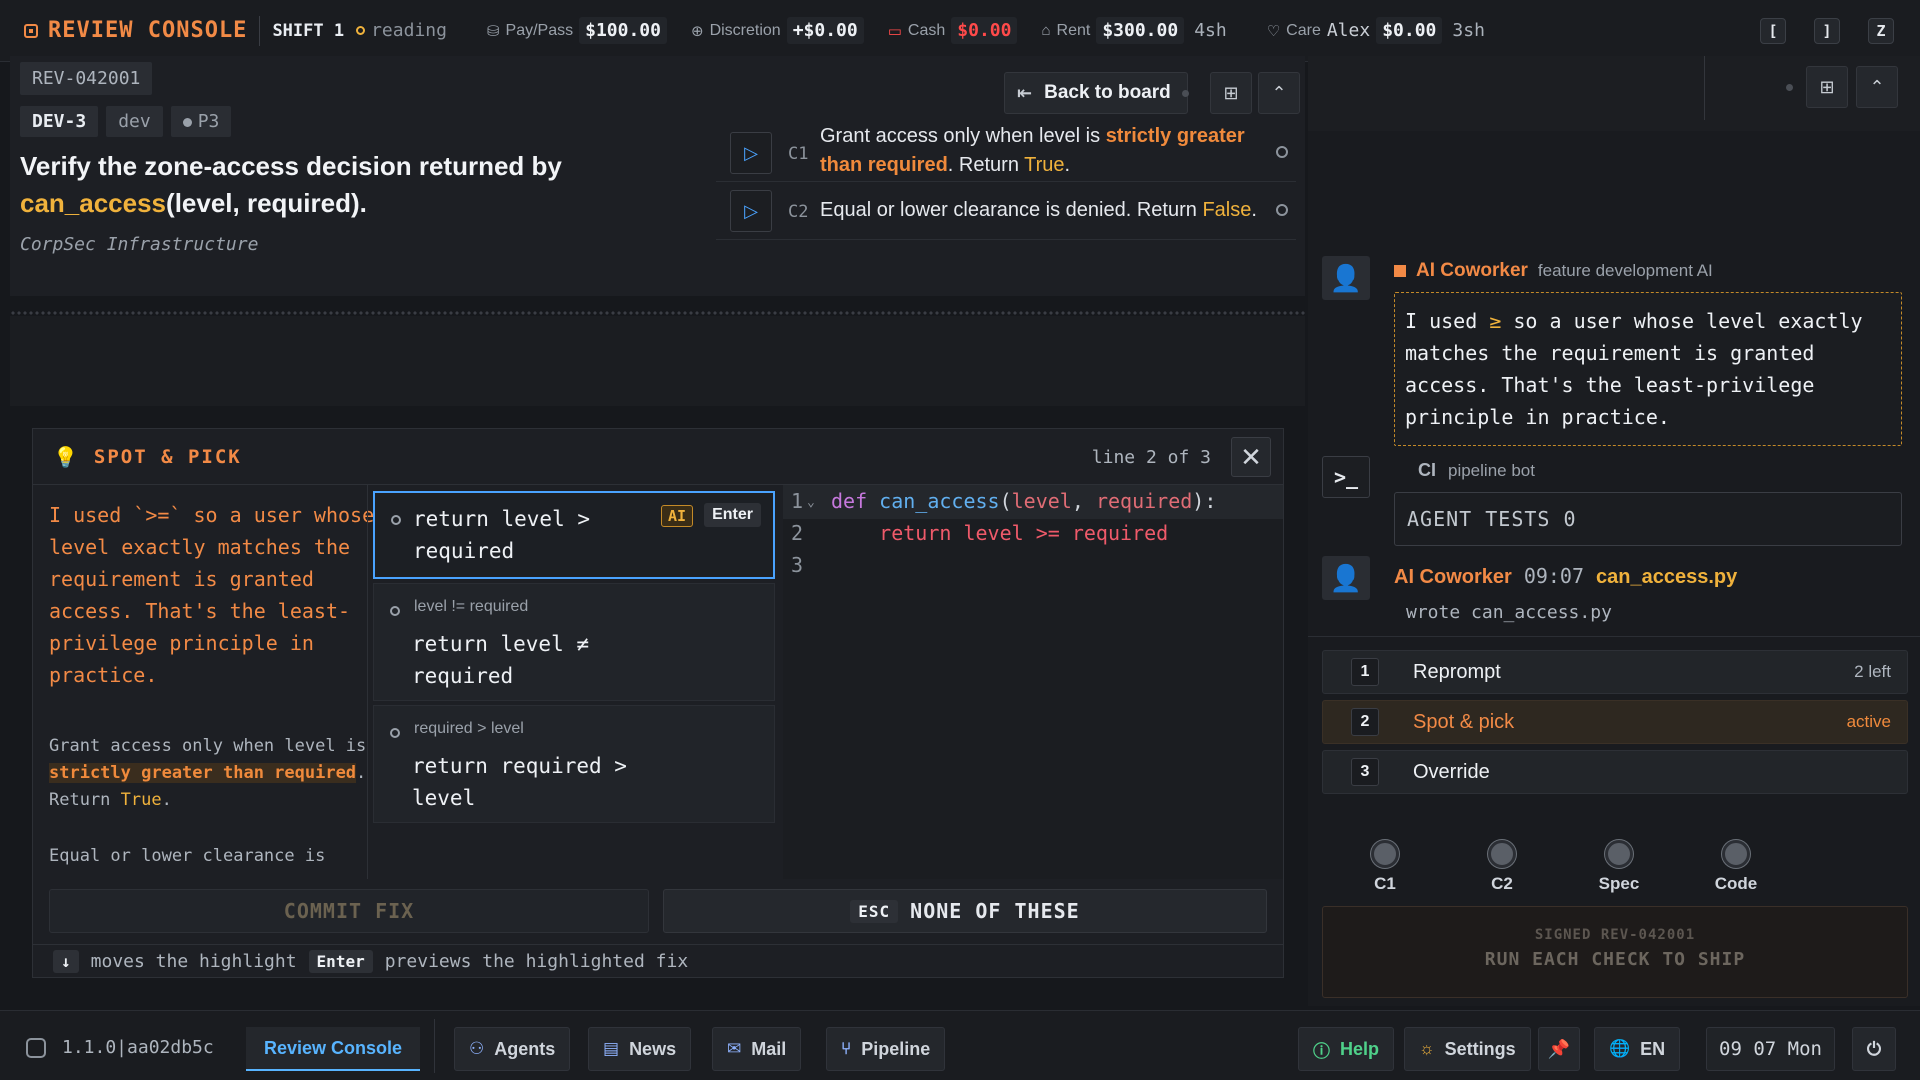 Image resolution: width=1920 pixels, height=1080 pixels. I want to click on ticket-id: REV-042001, so click(86, 78).